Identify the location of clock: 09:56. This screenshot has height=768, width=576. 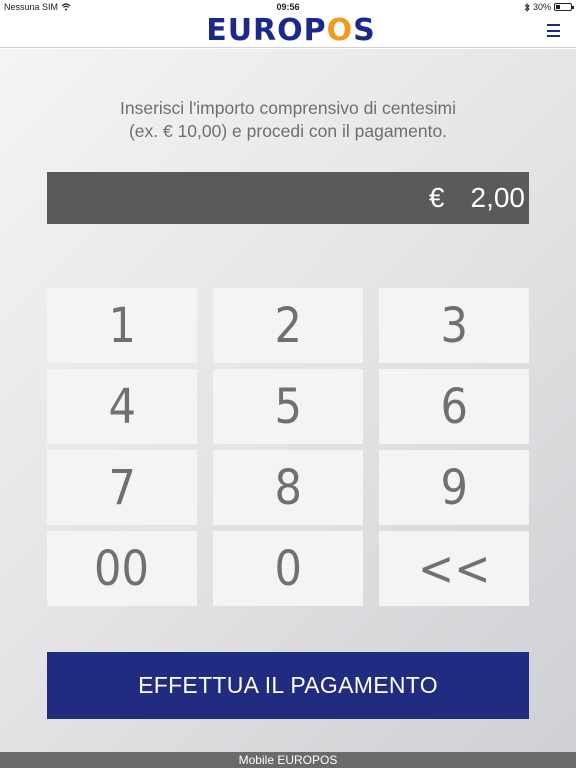
(288, 7).